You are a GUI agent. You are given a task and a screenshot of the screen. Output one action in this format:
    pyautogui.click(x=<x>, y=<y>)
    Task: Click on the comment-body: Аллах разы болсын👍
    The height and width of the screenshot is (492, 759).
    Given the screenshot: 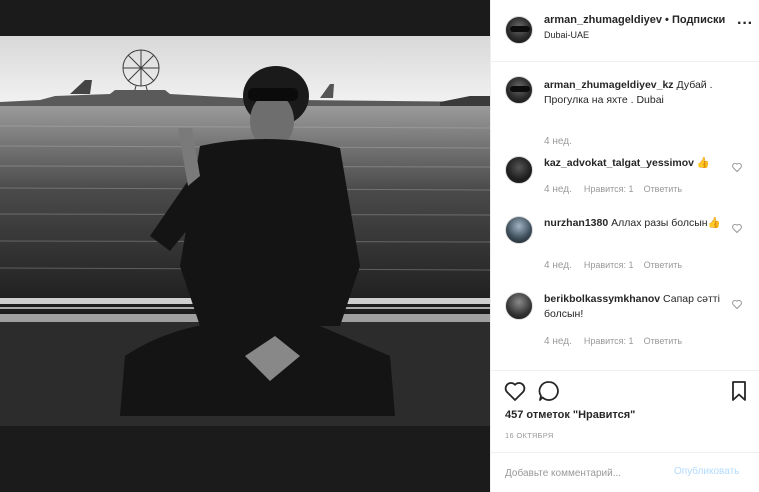 What is the action you would take?
    pyautogui.click(x=664, y=223)
    